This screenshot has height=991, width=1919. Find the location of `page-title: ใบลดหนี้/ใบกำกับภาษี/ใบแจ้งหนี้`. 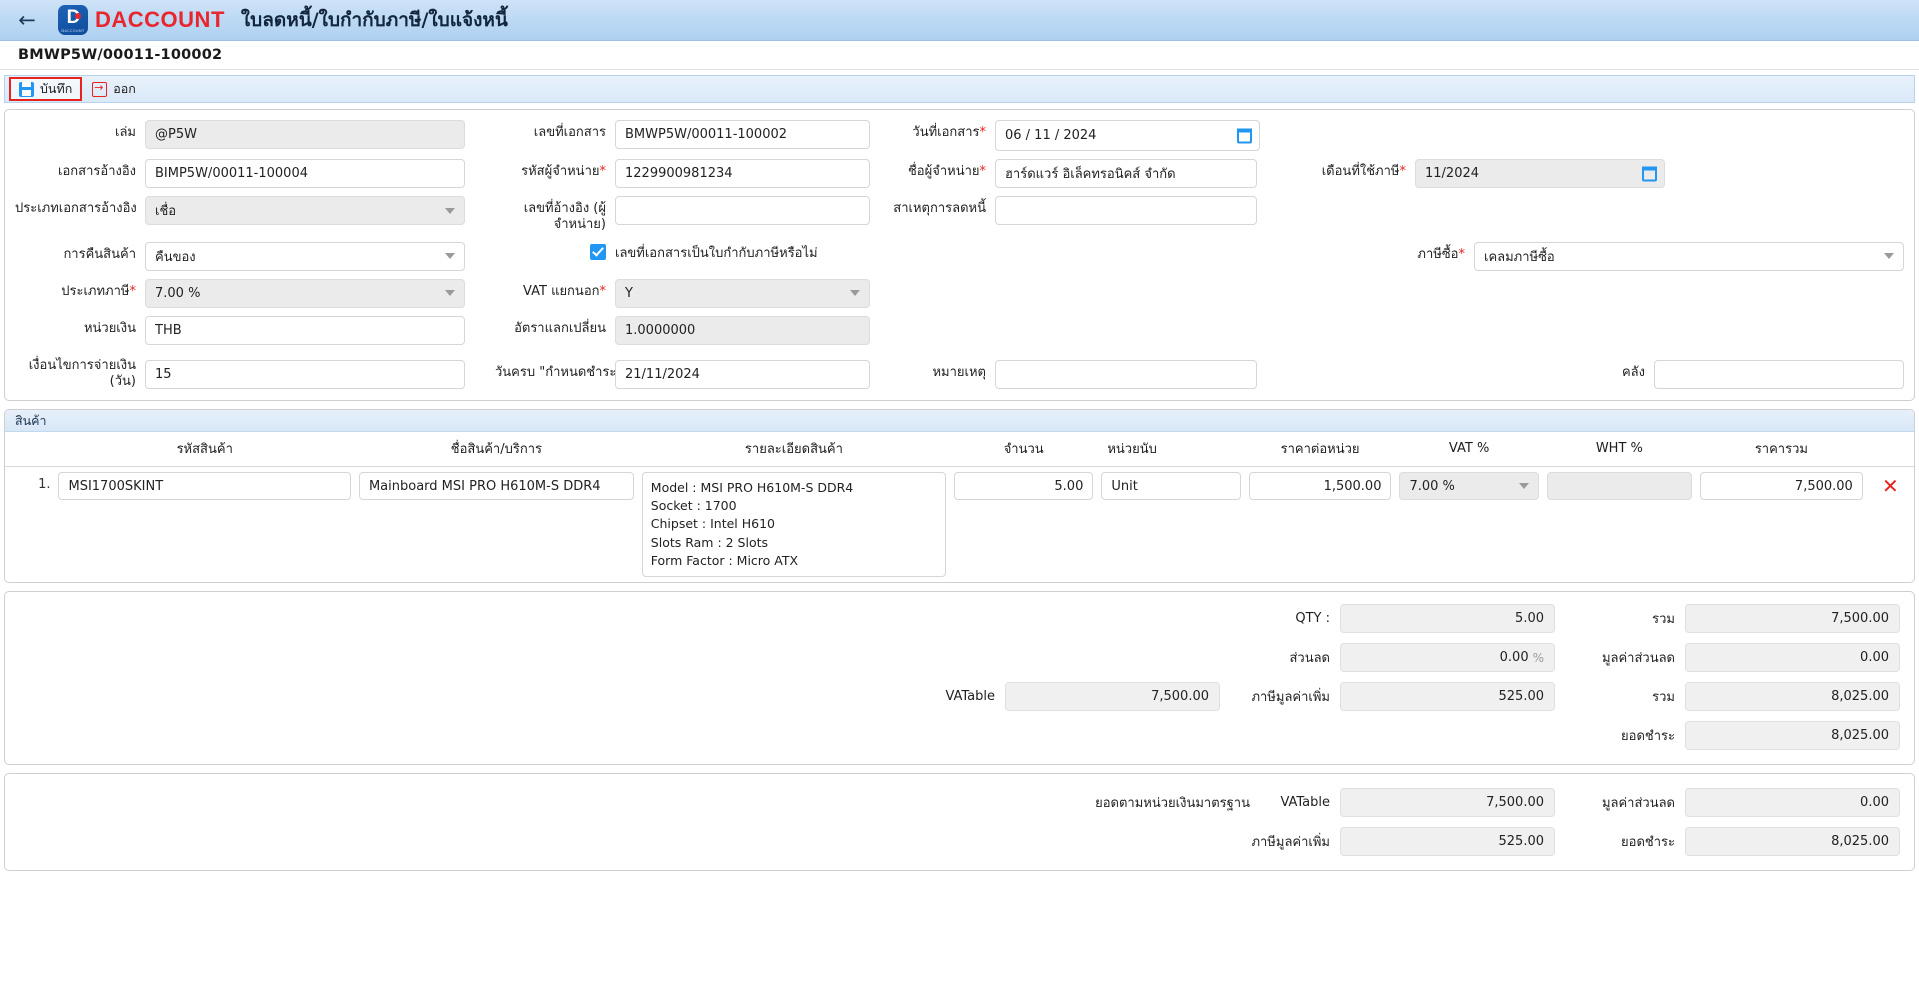

page-title: ใบลดหนี้/ใบกำกับภาษี/ใบแจ้งหนี้ is located at coordinates (374, 20).